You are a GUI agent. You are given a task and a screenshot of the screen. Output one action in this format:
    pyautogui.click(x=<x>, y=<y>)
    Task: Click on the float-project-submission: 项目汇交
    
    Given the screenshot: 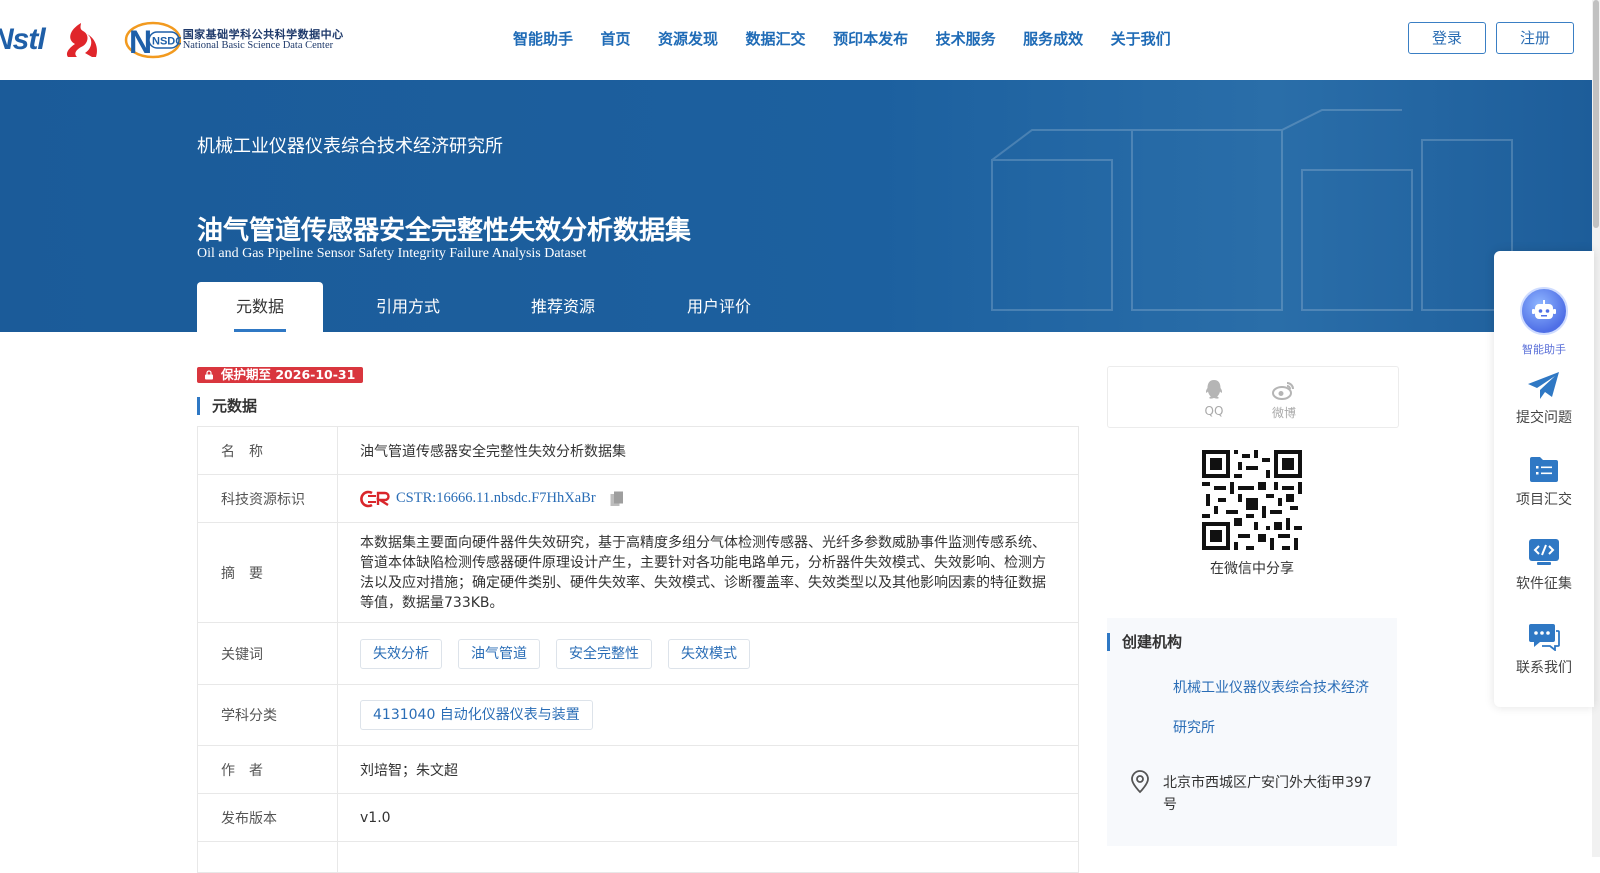 What is the action you would take?
    pyautogui.click(x=1544, y=482)
    